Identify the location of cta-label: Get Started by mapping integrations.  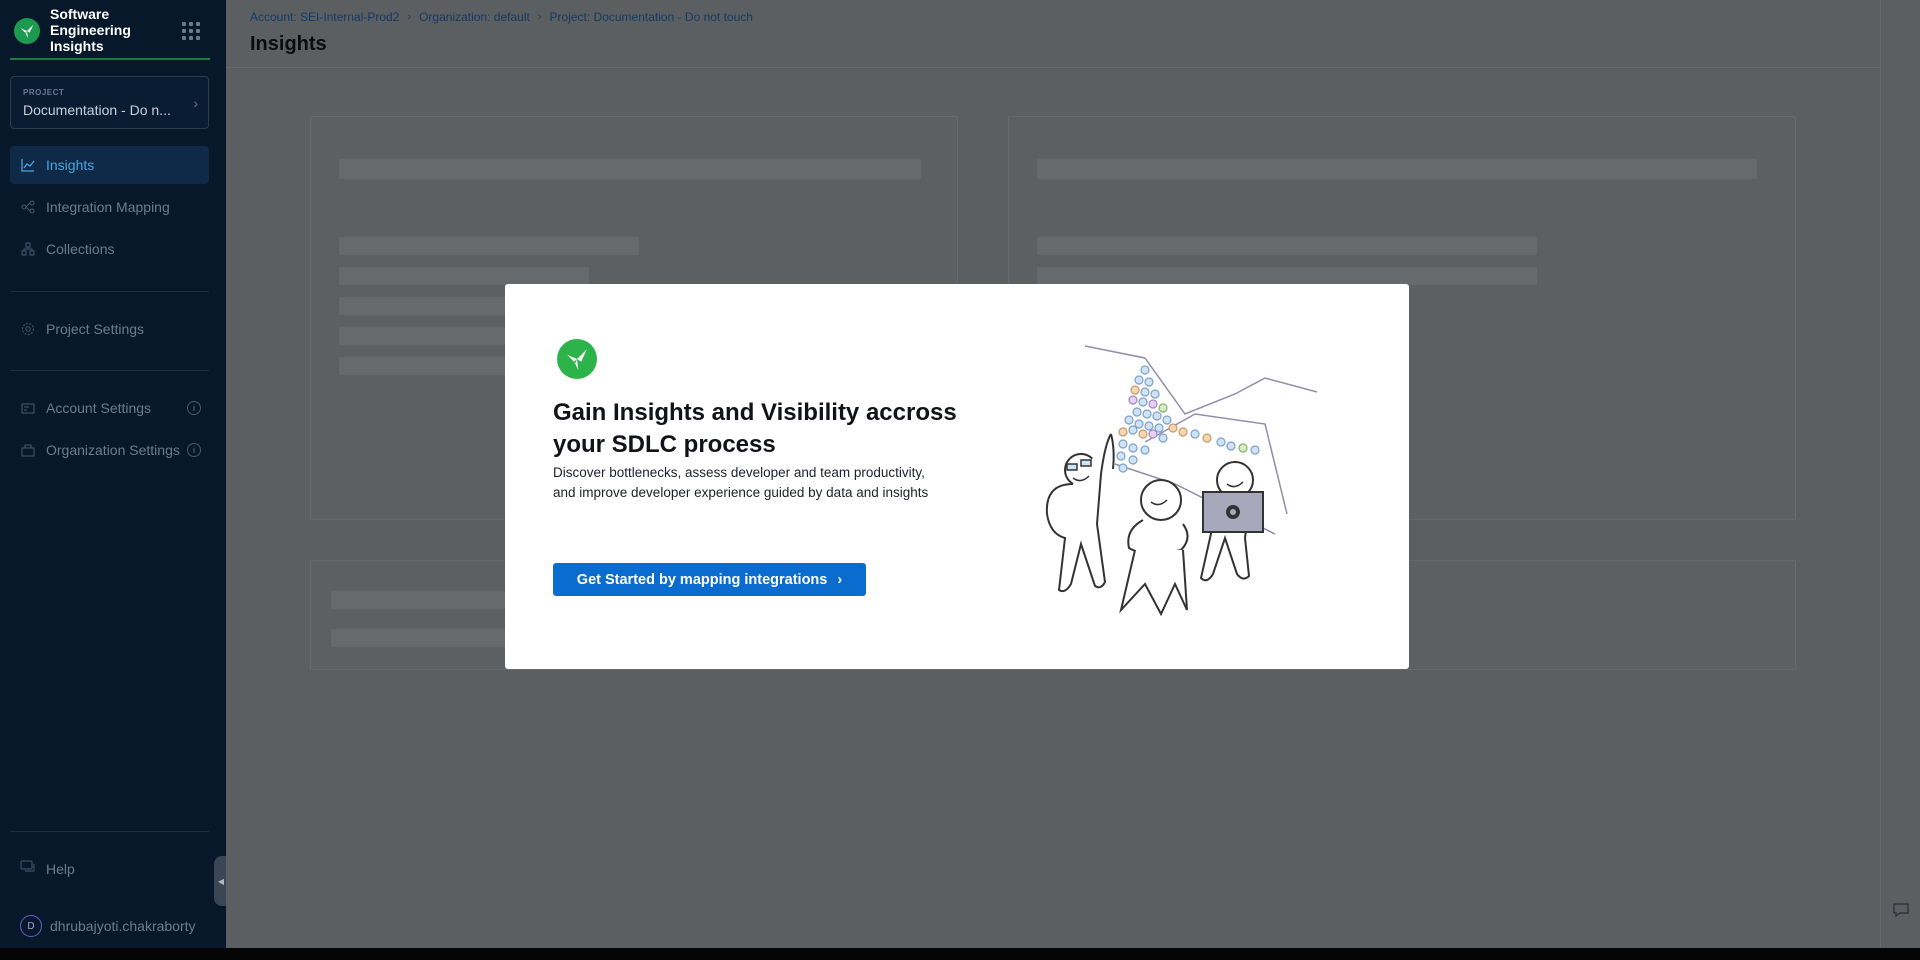
(702, 579).